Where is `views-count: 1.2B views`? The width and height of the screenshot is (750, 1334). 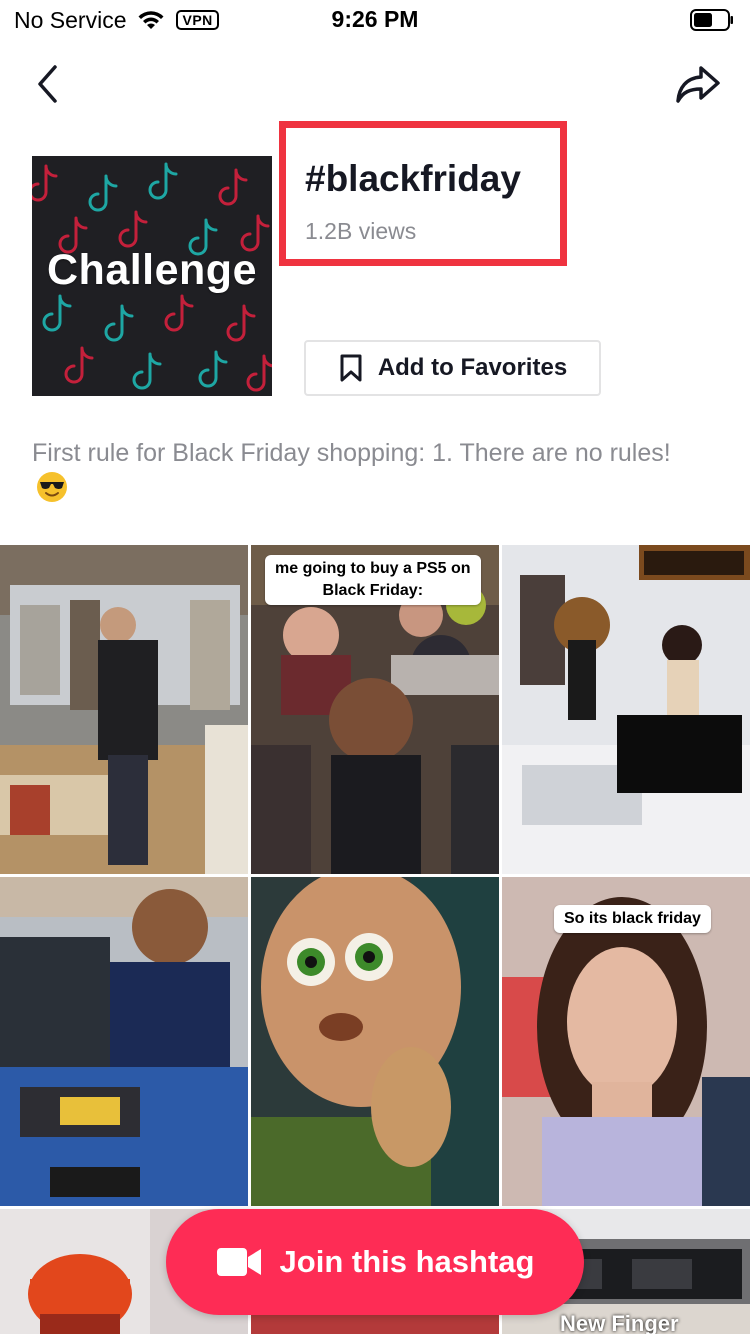 views-count: 1.2B views is located at coordinates (361, 231).